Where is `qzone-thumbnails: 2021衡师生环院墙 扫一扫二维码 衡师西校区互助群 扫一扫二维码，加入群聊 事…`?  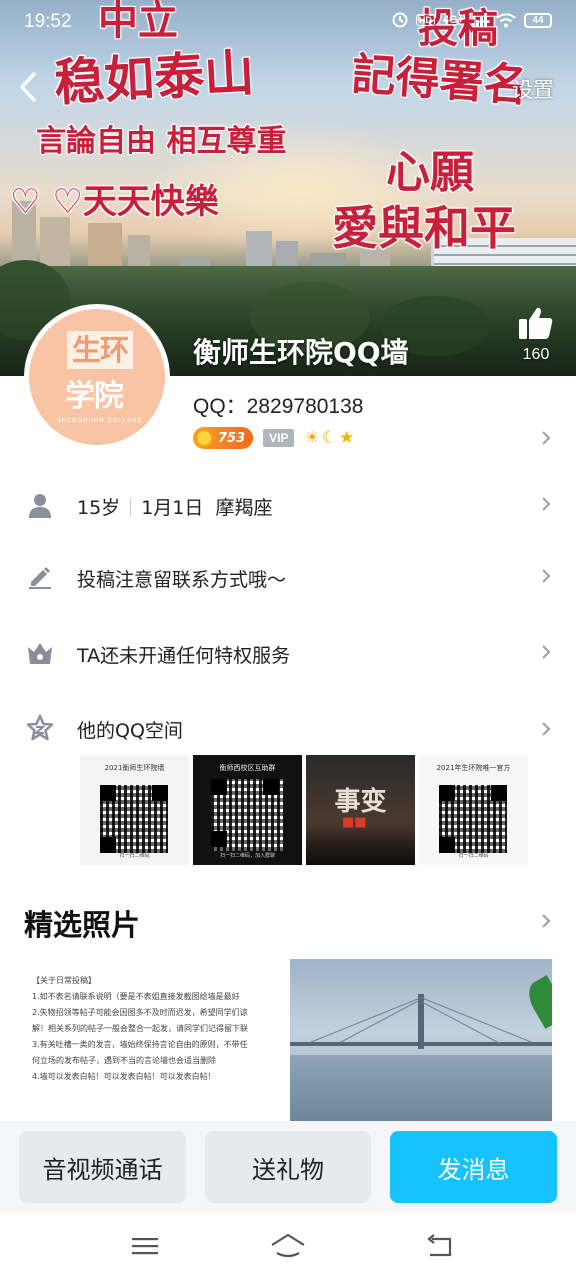
qzone-thumbnails: 2021衡师生环院墙 扫一扫二维码 衡师西校区互助群 扫一扫二维码，加入群聊 事… is located at coordinates (304, 810).